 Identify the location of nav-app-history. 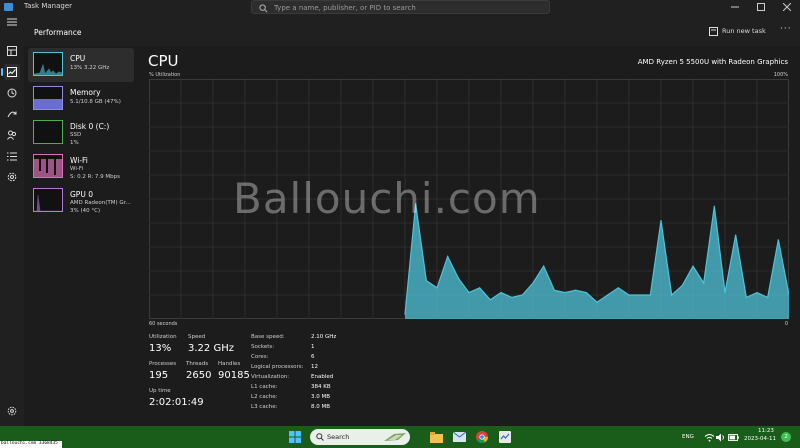
(12, 93).